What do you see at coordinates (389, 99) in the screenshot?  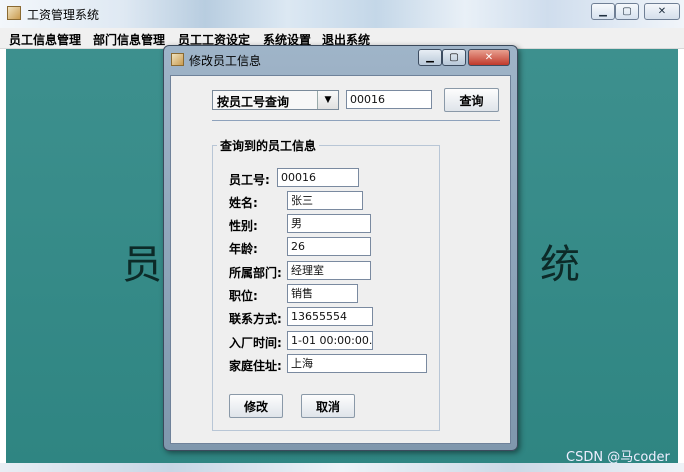 I see `search-input: 00016` at bounding box center [389, 99].